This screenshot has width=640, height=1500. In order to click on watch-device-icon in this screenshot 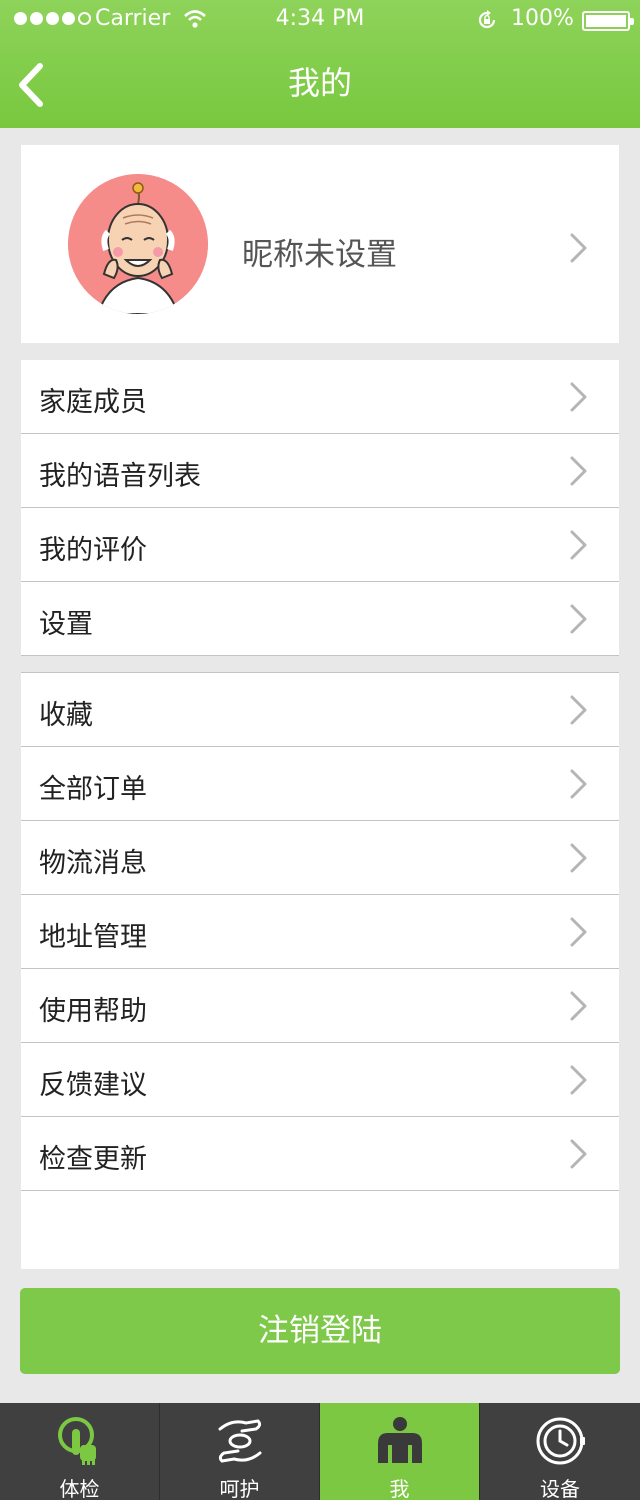, I will do `click(560, 1441)`.